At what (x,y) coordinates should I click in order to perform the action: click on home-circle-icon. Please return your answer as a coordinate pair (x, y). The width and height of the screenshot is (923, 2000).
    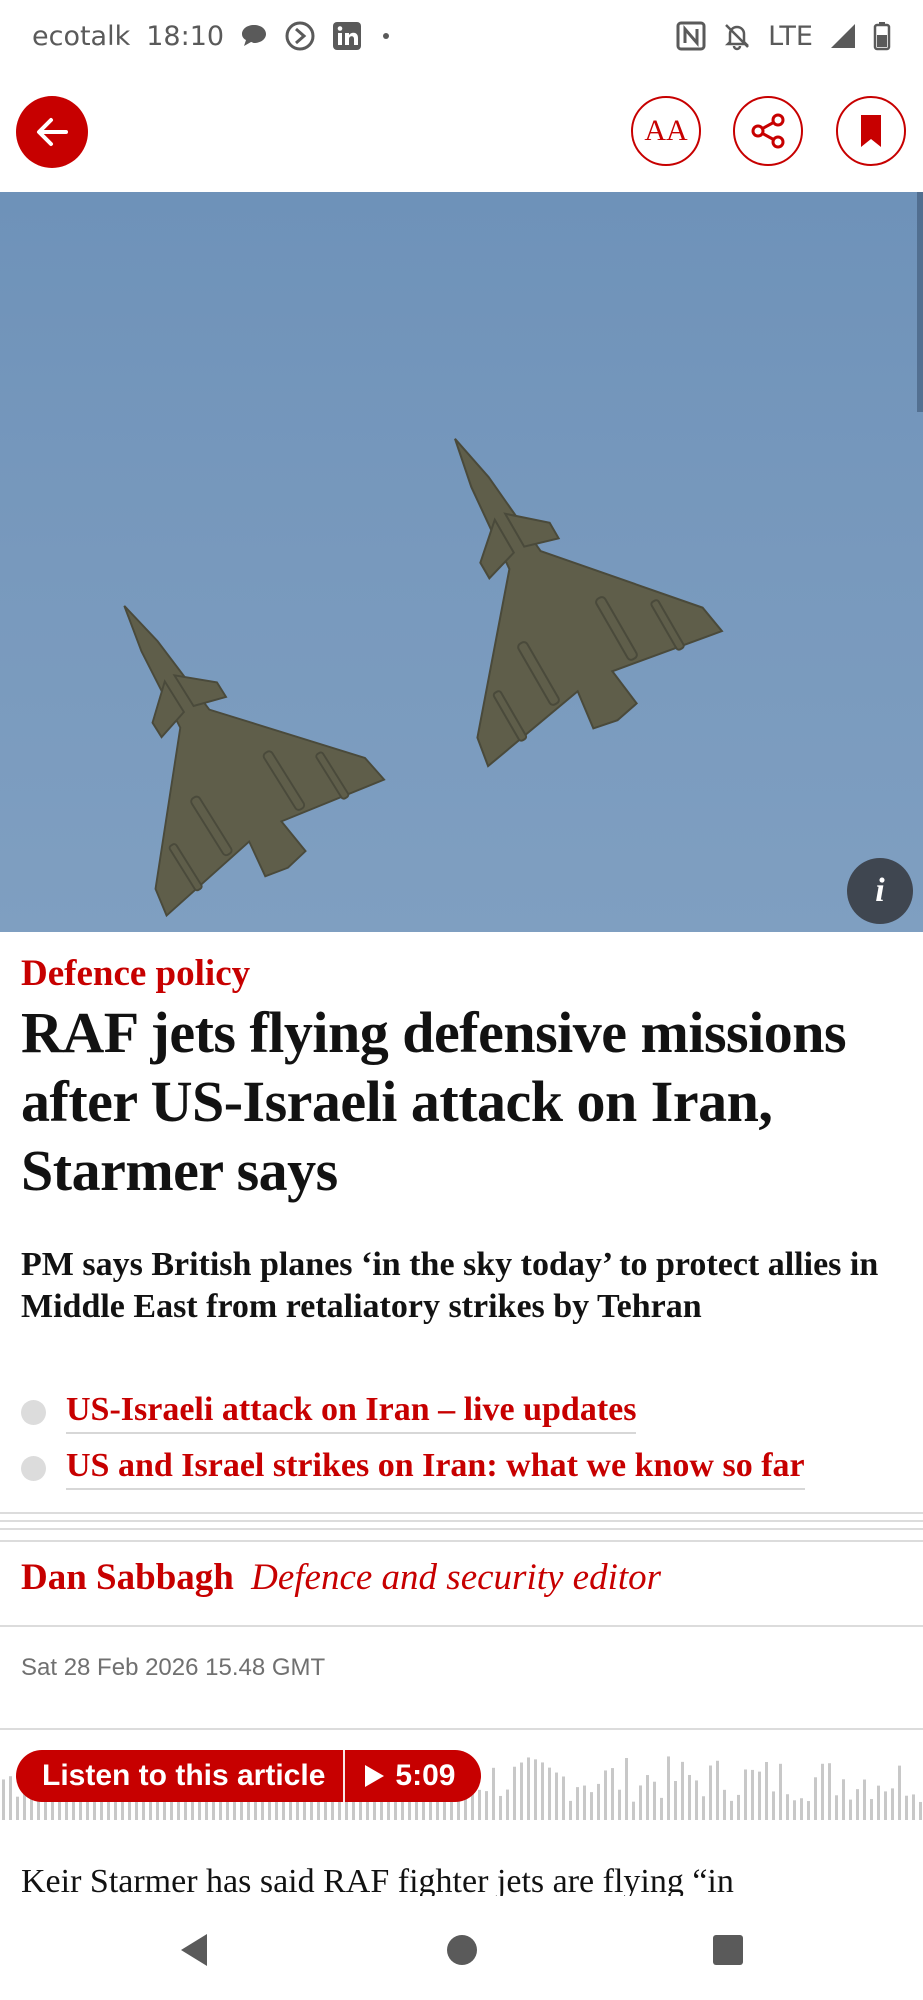
    Looking at the image, I should click on (462, 1950).